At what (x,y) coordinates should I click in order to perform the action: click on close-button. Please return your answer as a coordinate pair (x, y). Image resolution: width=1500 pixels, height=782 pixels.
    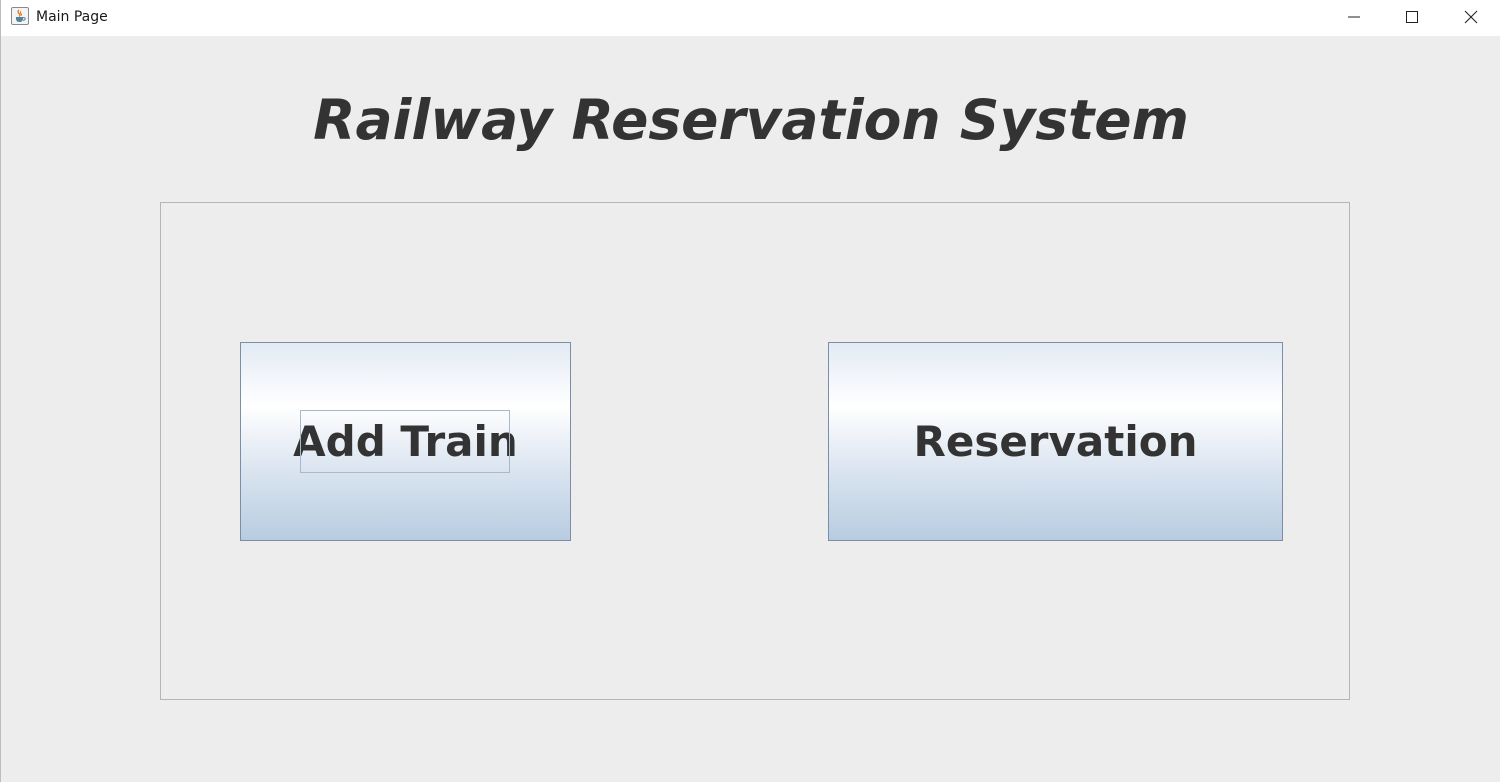
    Looking at the image, I should click on (1471, 17).